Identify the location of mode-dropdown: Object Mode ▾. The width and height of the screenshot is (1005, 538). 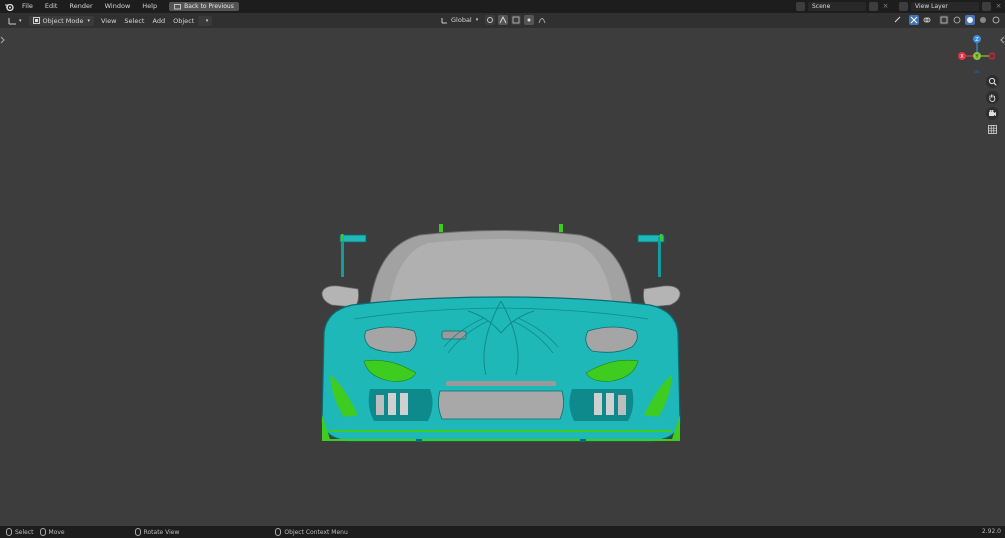
(61, 20).